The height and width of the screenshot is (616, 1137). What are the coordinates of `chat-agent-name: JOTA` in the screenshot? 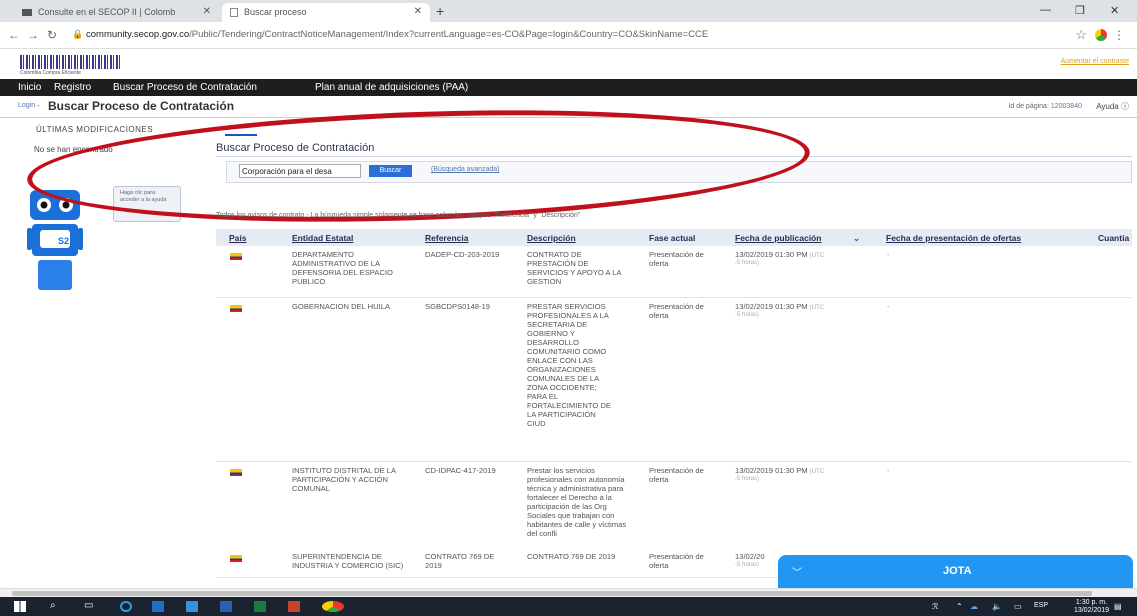 It's located at (957, 571).